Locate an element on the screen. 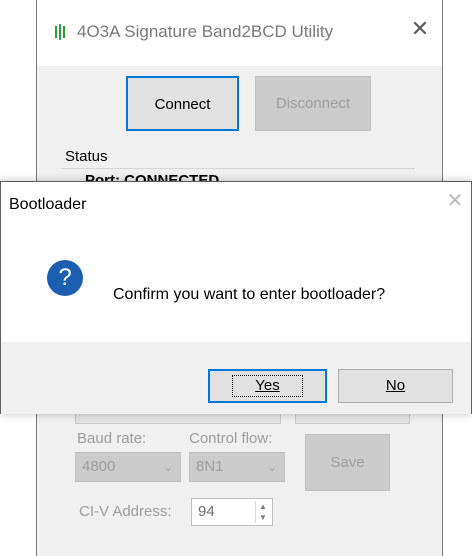 Image resolution: width=472 pixels, height=556 pixels. baud-rate-value: 4800 is located at coordinates (99, 466).